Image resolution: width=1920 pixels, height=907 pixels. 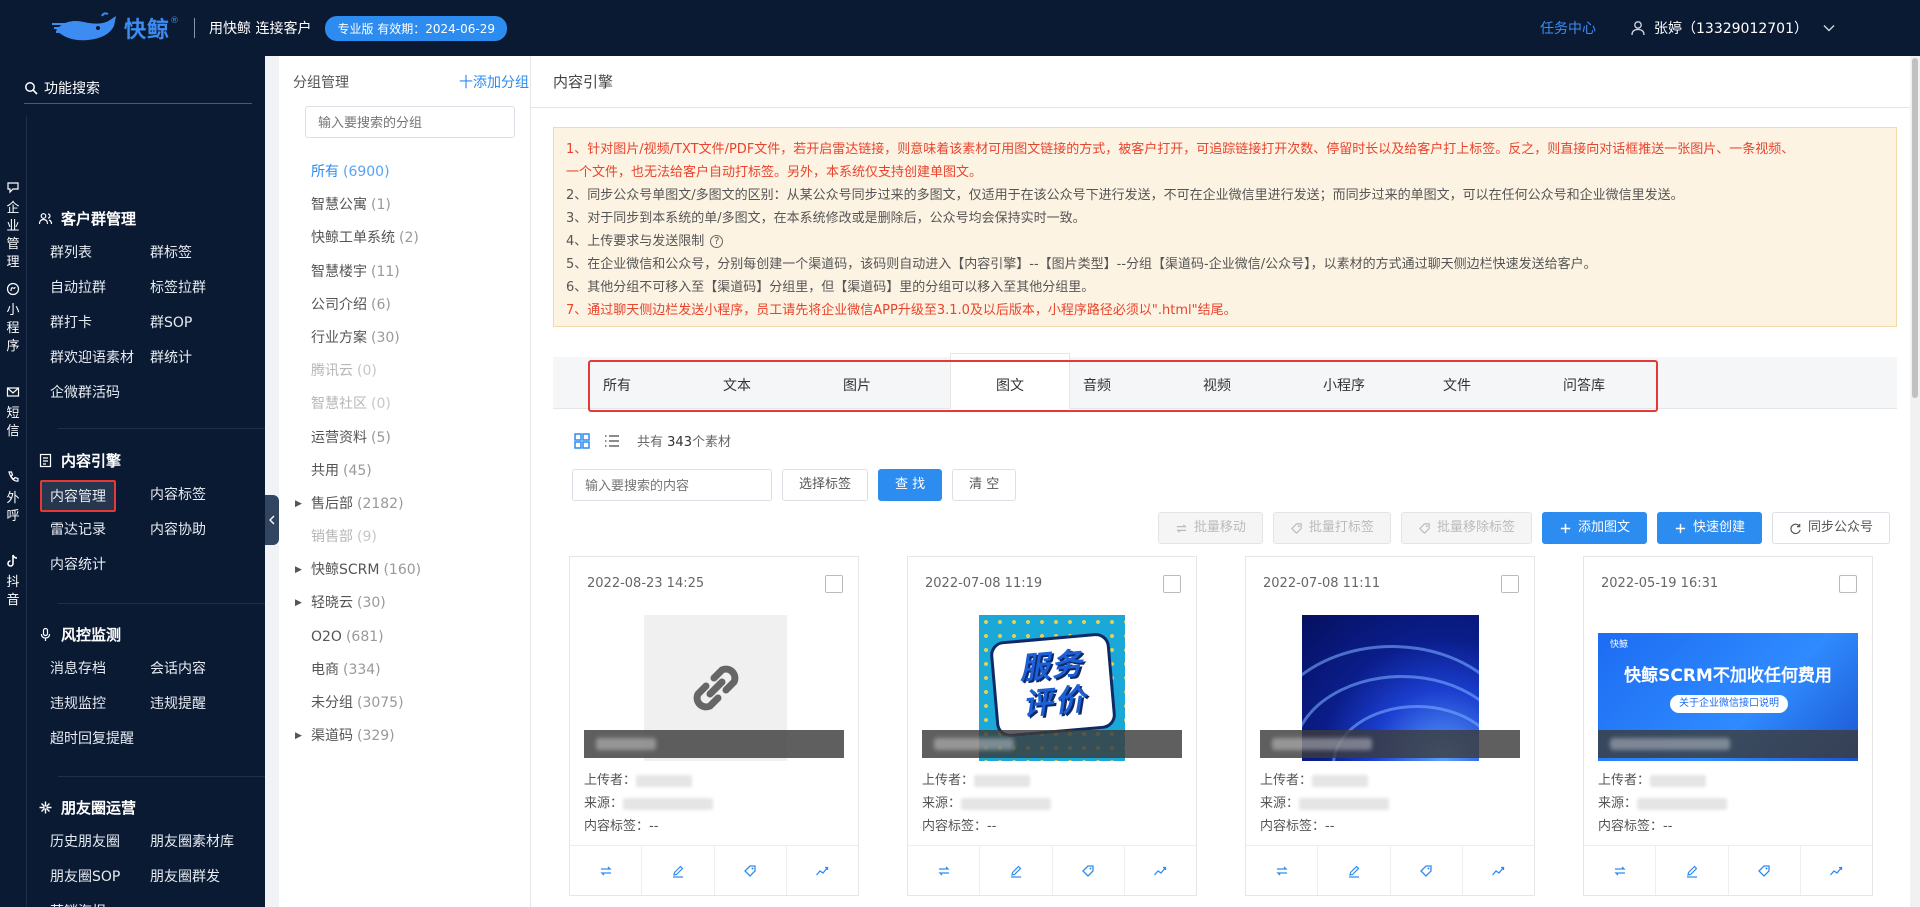 What do you see at coordinates (408, 603) in the screenshot?
I see `group-item: ▶ 轻晓云 (30)` at bounding box center [408, 603].